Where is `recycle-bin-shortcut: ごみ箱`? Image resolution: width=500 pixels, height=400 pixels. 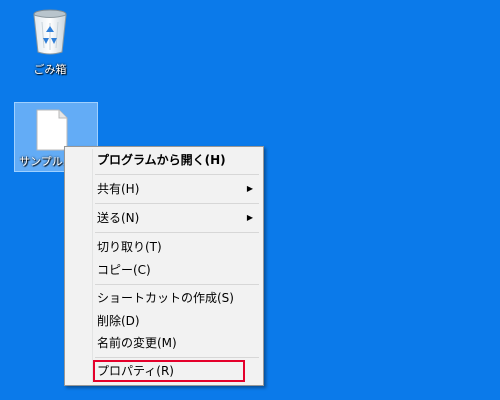 recycle-bin-shortcut: ごみ箱 is located at coordinates (50, 41).